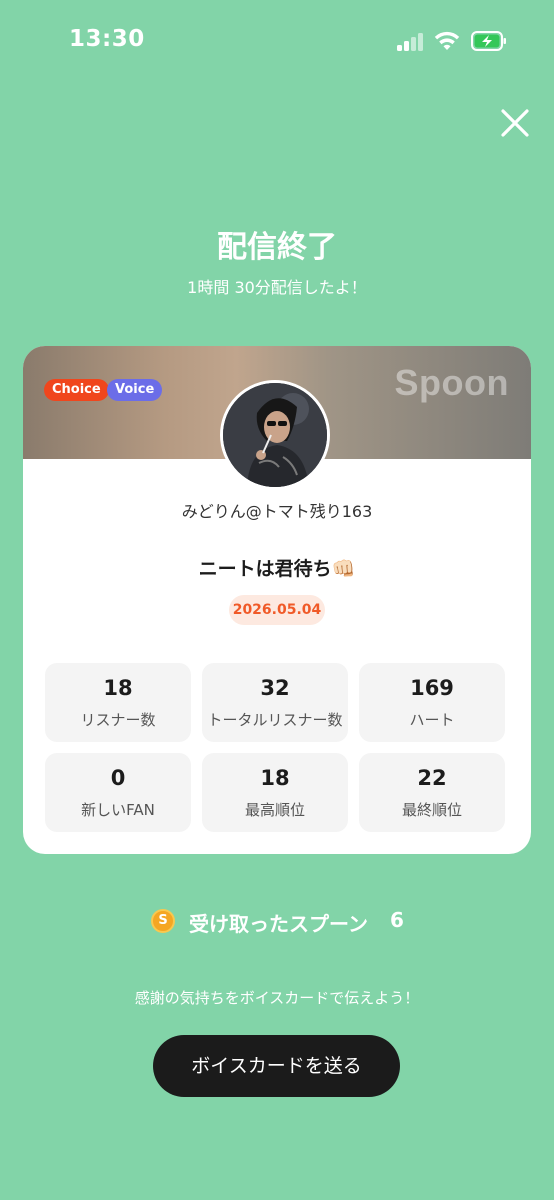 The width and height of the screenshot is (554, 1200). I want to click on stat-listeners: 18 リスナー数, so click(118, 702).